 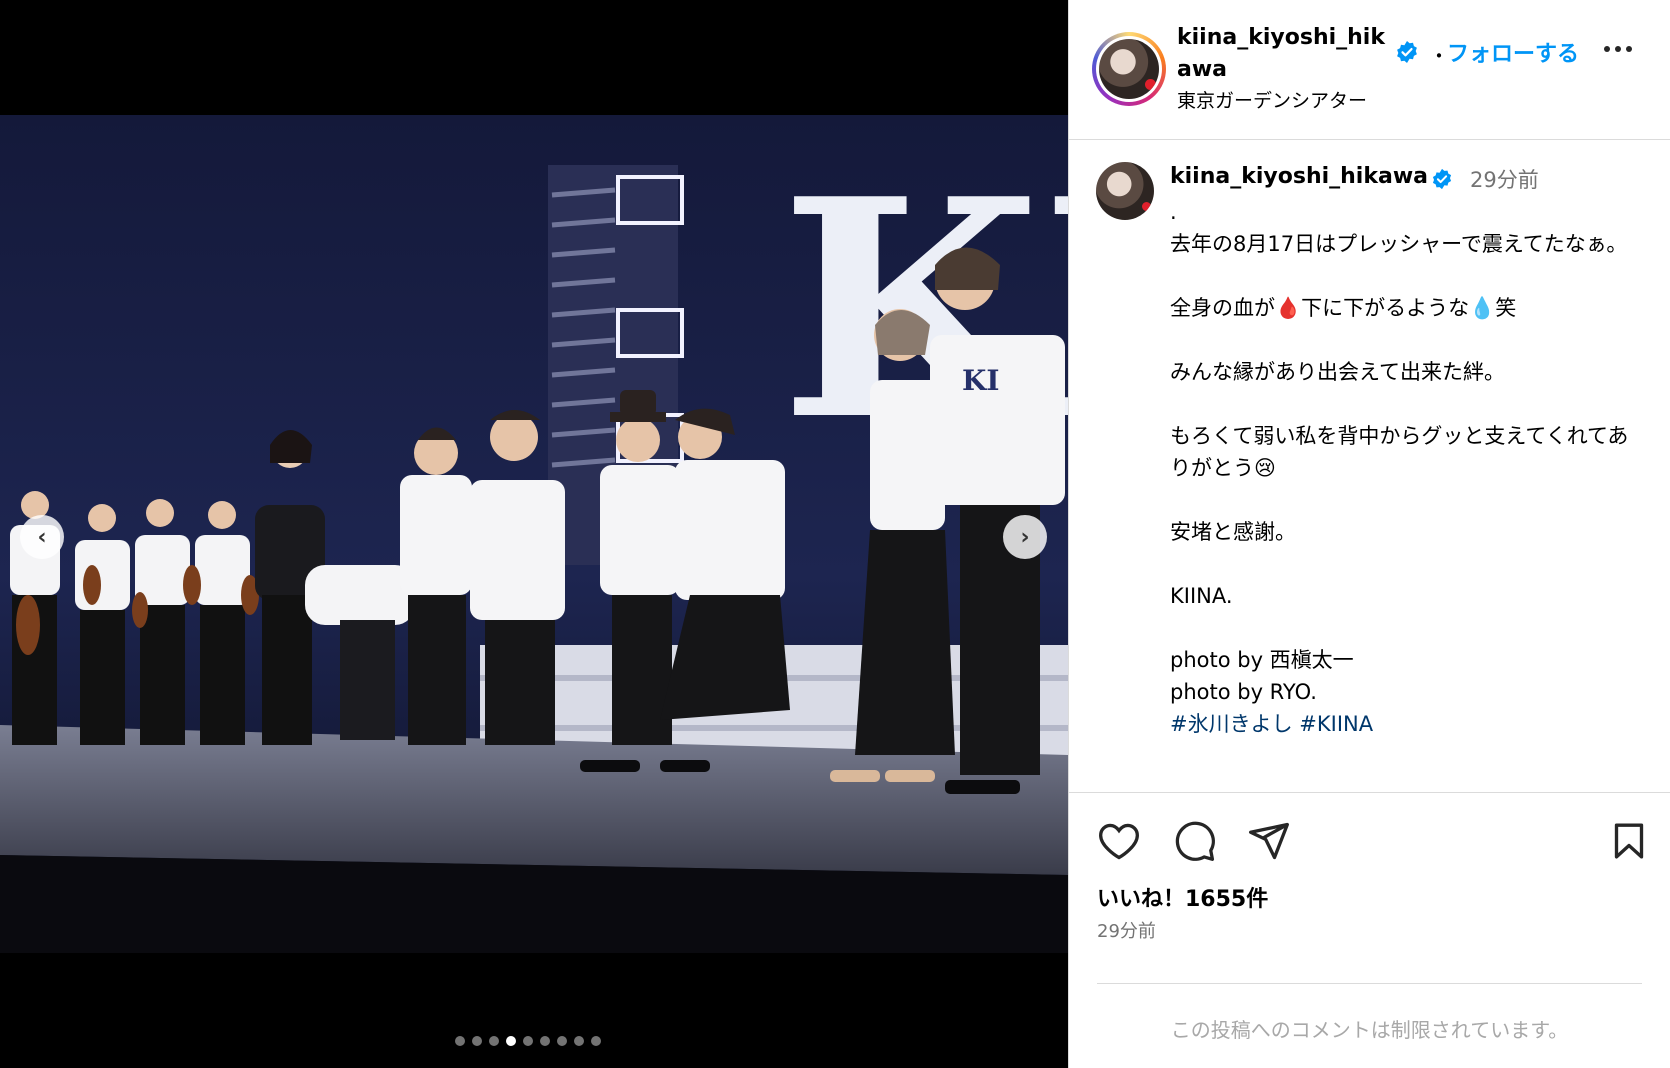 What do you see at coordinates (1369, 922) in the screenshot?
I see `actions-section: いいね！1655件 29分前 この投稿へのコメントは制限されています。` at bounding box center [1369, 922].